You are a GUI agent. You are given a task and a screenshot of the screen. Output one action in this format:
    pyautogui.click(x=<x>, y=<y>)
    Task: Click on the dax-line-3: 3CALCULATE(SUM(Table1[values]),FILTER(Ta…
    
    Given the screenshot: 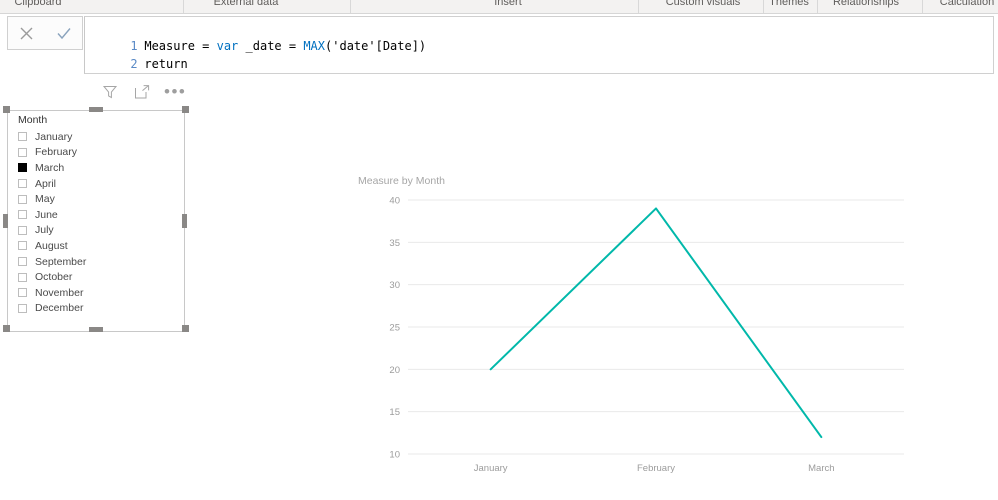 What is the action you would take?
    pyautogui.click(x=539, y=64)
    